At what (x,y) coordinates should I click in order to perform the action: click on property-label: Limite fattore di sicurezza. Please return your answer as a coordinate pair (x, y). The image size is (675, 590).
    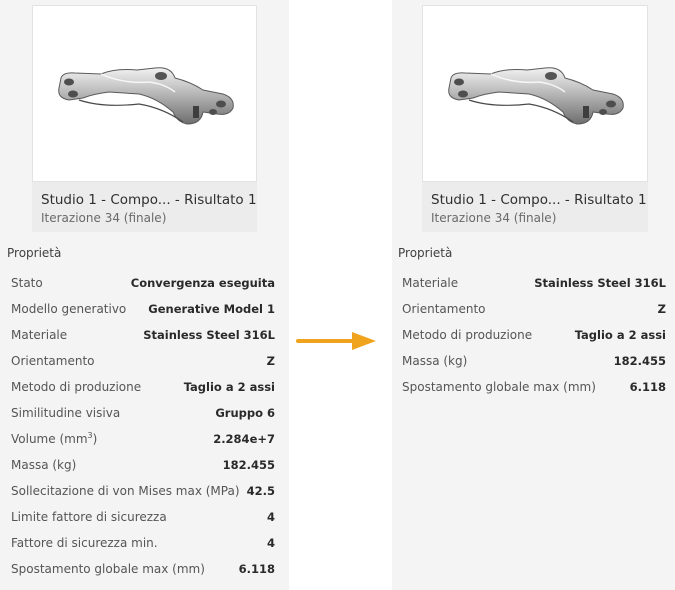
    Looking at the image, I should click on (89, 517).